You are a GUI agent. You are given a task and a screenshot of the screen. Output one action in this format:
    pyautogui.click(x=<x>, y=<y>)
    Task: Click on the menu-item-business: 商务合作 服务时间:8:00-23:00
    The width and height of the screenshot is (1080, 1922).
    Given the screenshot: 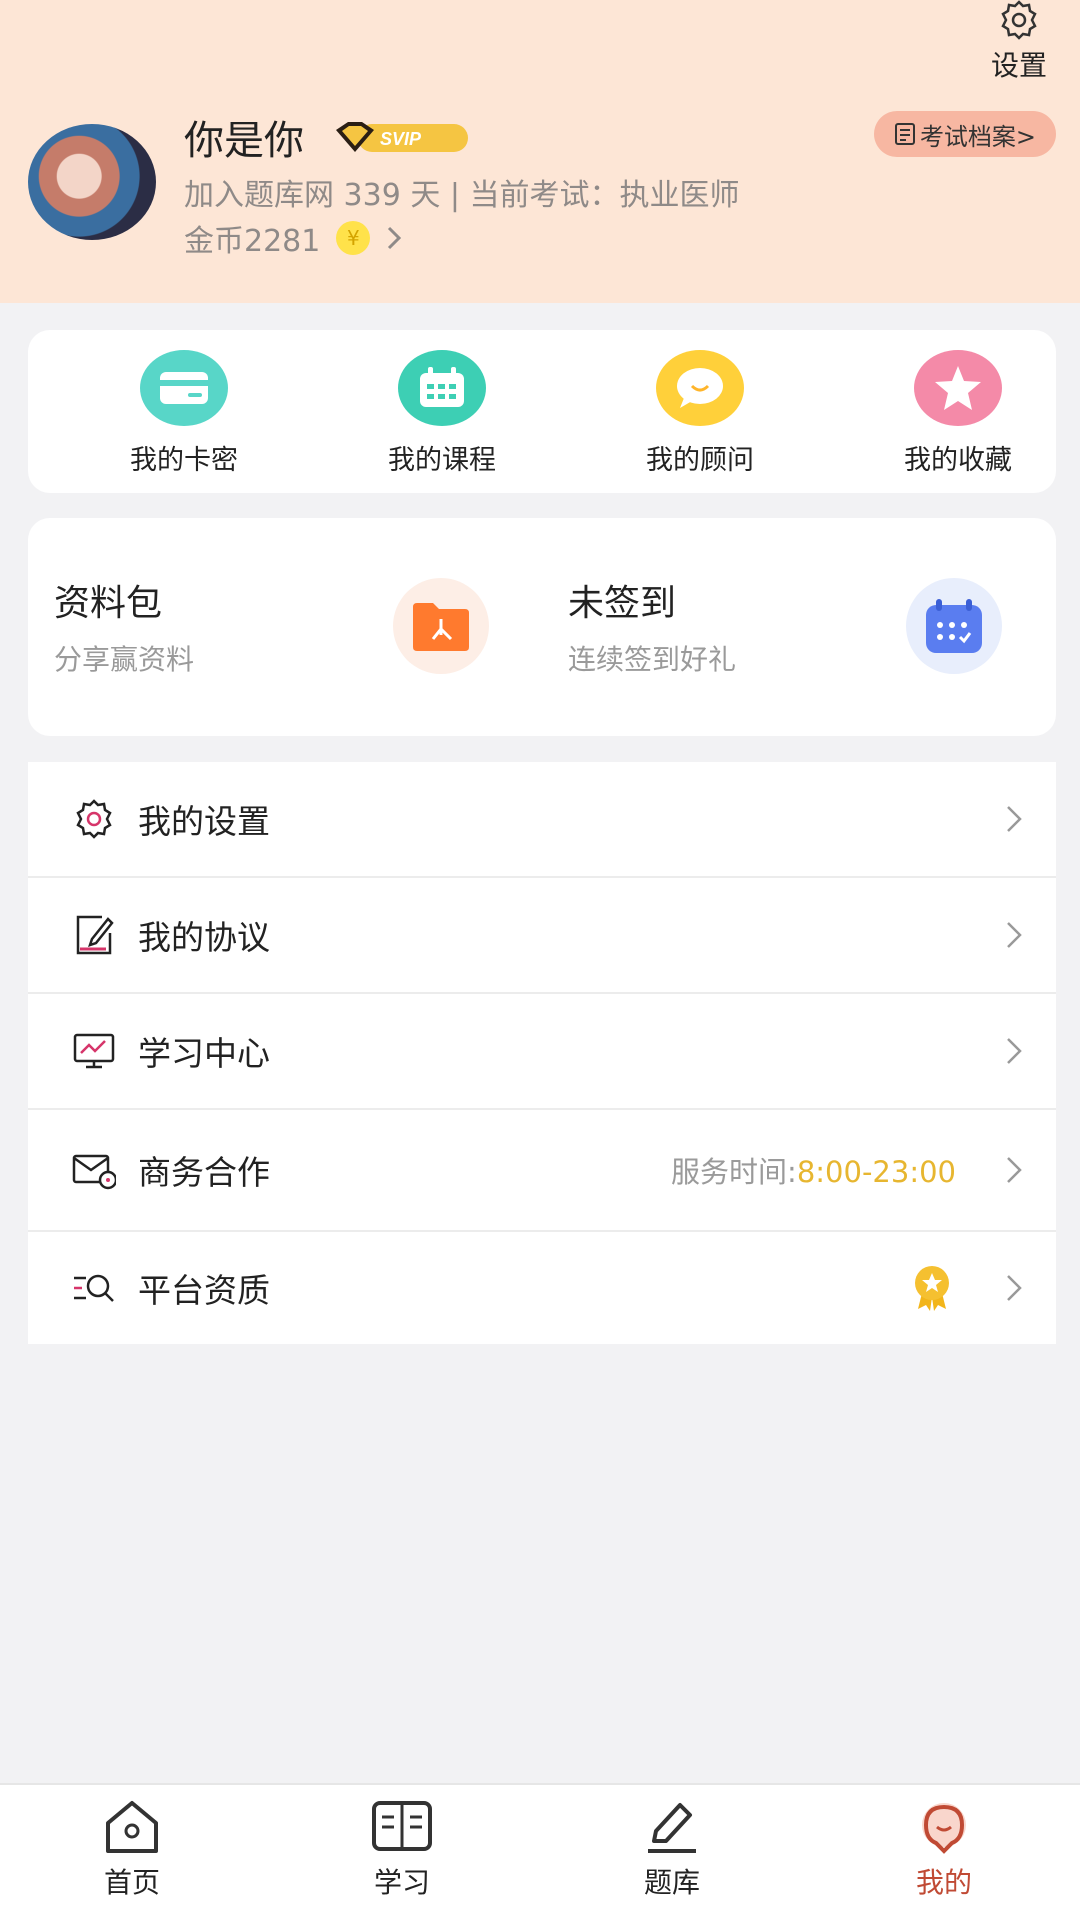 What is the action you would take?
    pyautogui.click(x=542, y=1171)
    